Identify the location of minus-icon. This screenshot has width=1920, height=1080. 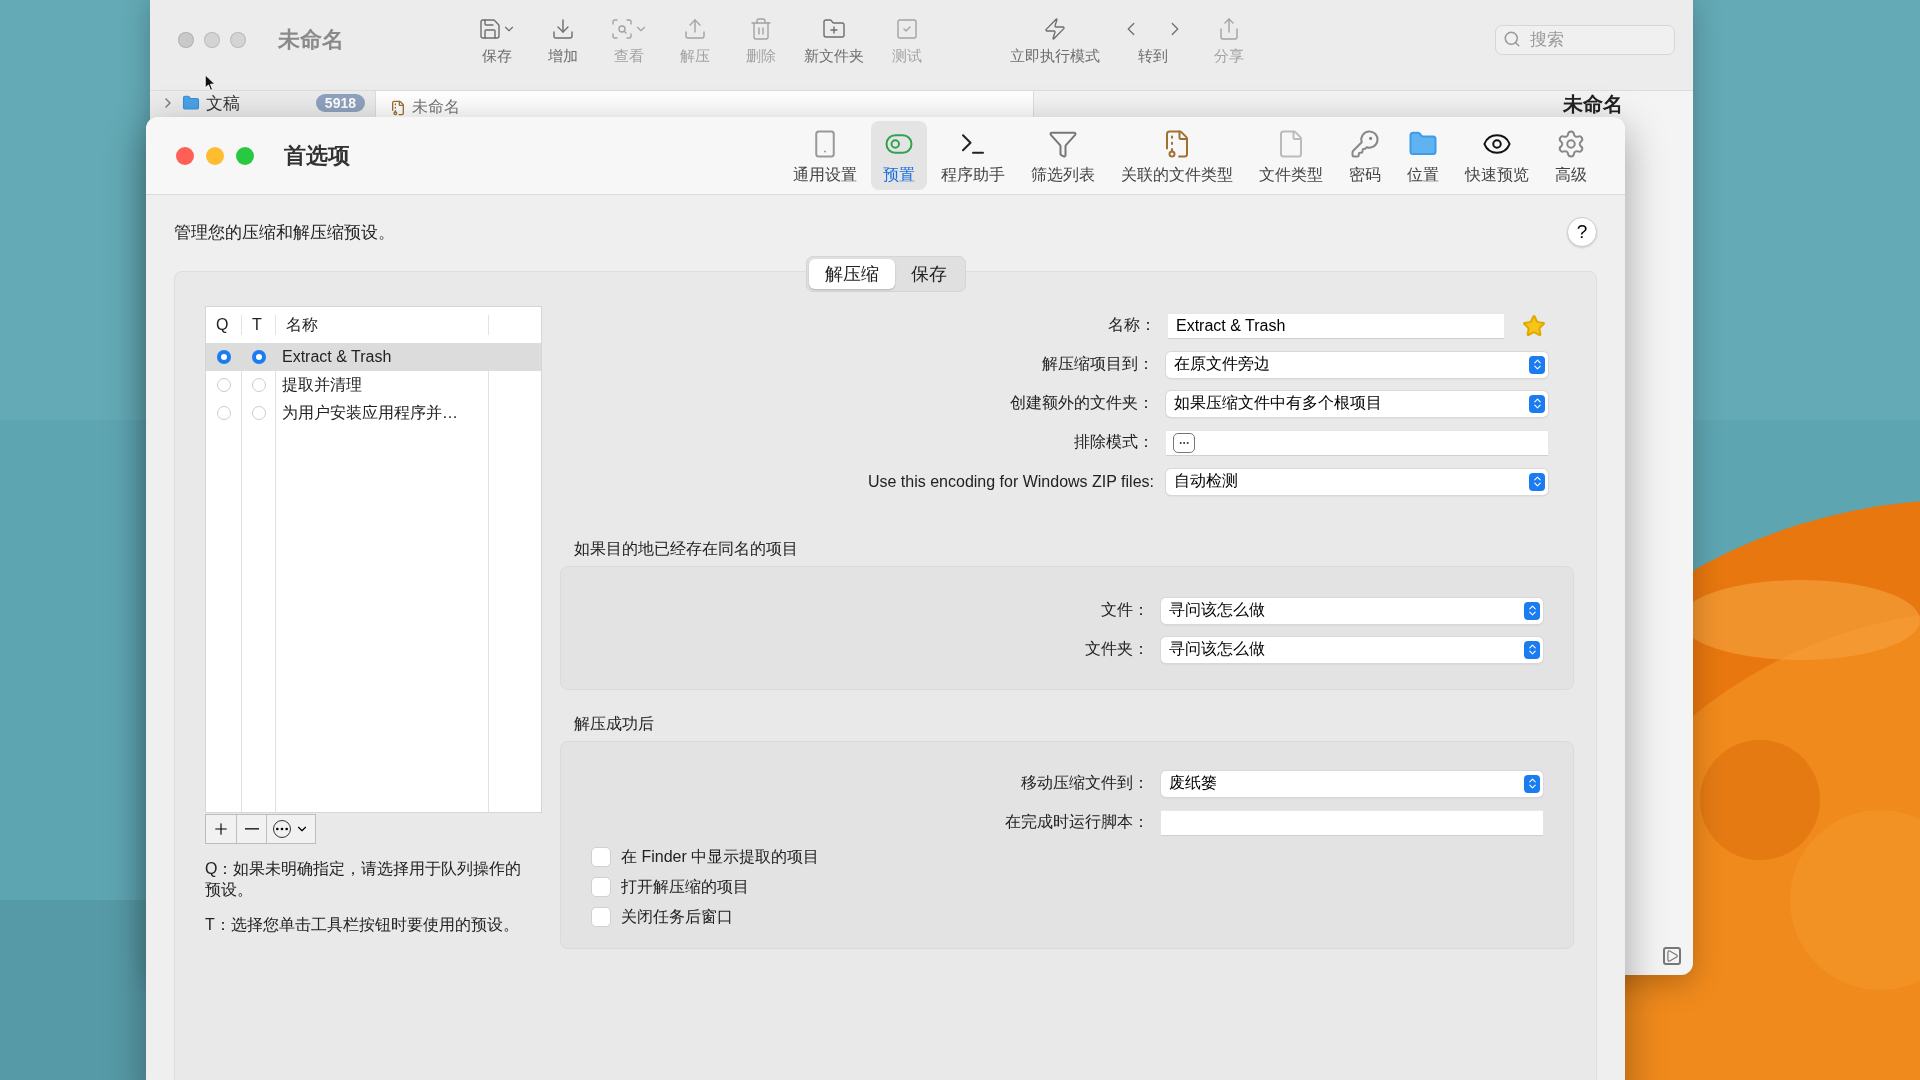
(251, 829).